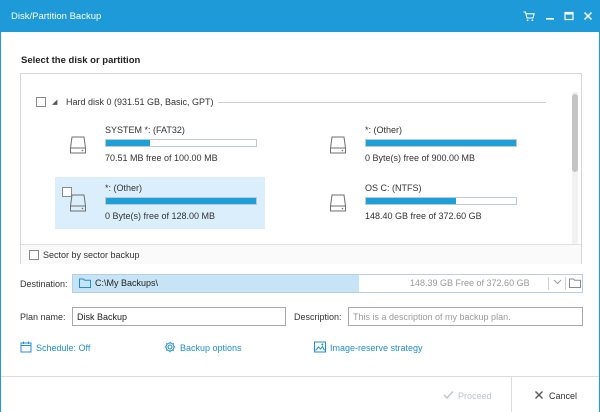  Describe the element at coordinates (569, 16) in the screenshot. I see `maximize-icon` at that location.